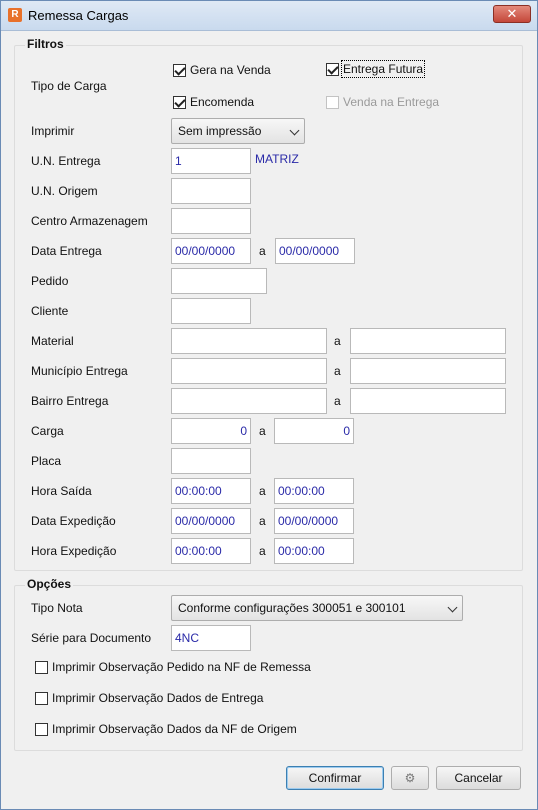 The width and height of the screenshot is (538, 810). What do you see at coordinates (52, 341) in the screenshot?
I see `material-label: Material` at bounding box center [52, 341].